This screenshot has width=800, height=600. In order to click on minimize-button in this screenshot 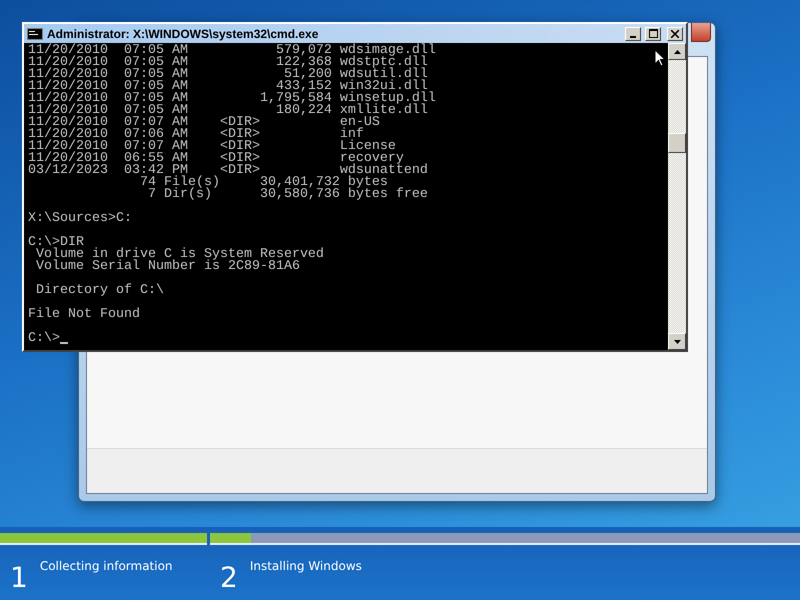, I will do `click(633, 33)`.